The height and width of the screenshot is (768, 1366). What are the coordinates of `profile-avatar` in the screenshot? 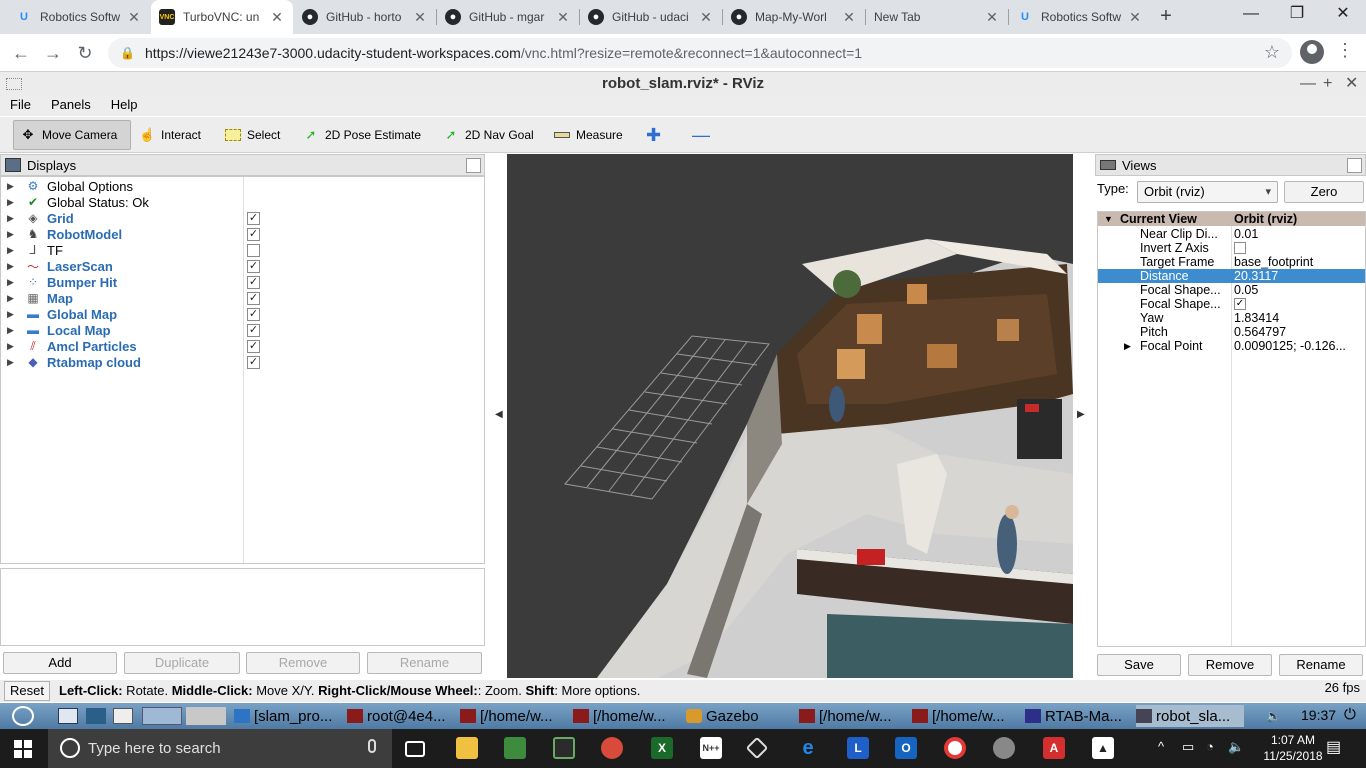 It's located at (1312, 52).